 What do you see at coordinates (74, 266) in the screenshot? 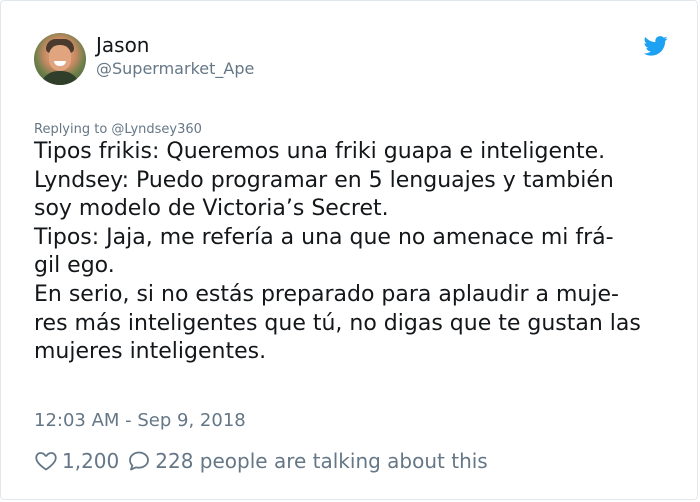
I see `tweet-text-line: gil ego.` at bounding box center [74, 266].